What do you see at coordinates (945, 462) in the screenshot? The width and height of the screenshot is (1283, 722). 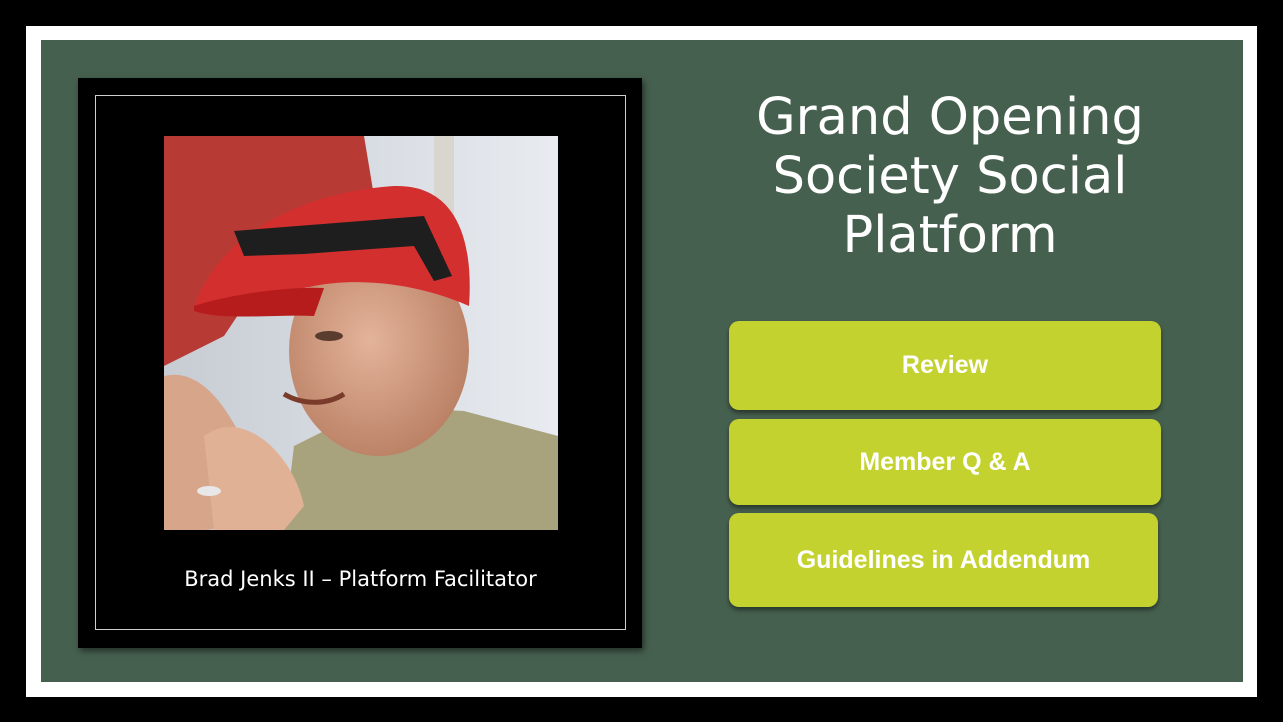 I see `member-qa-button: Member Q & A` at bounding box center [945, 462].